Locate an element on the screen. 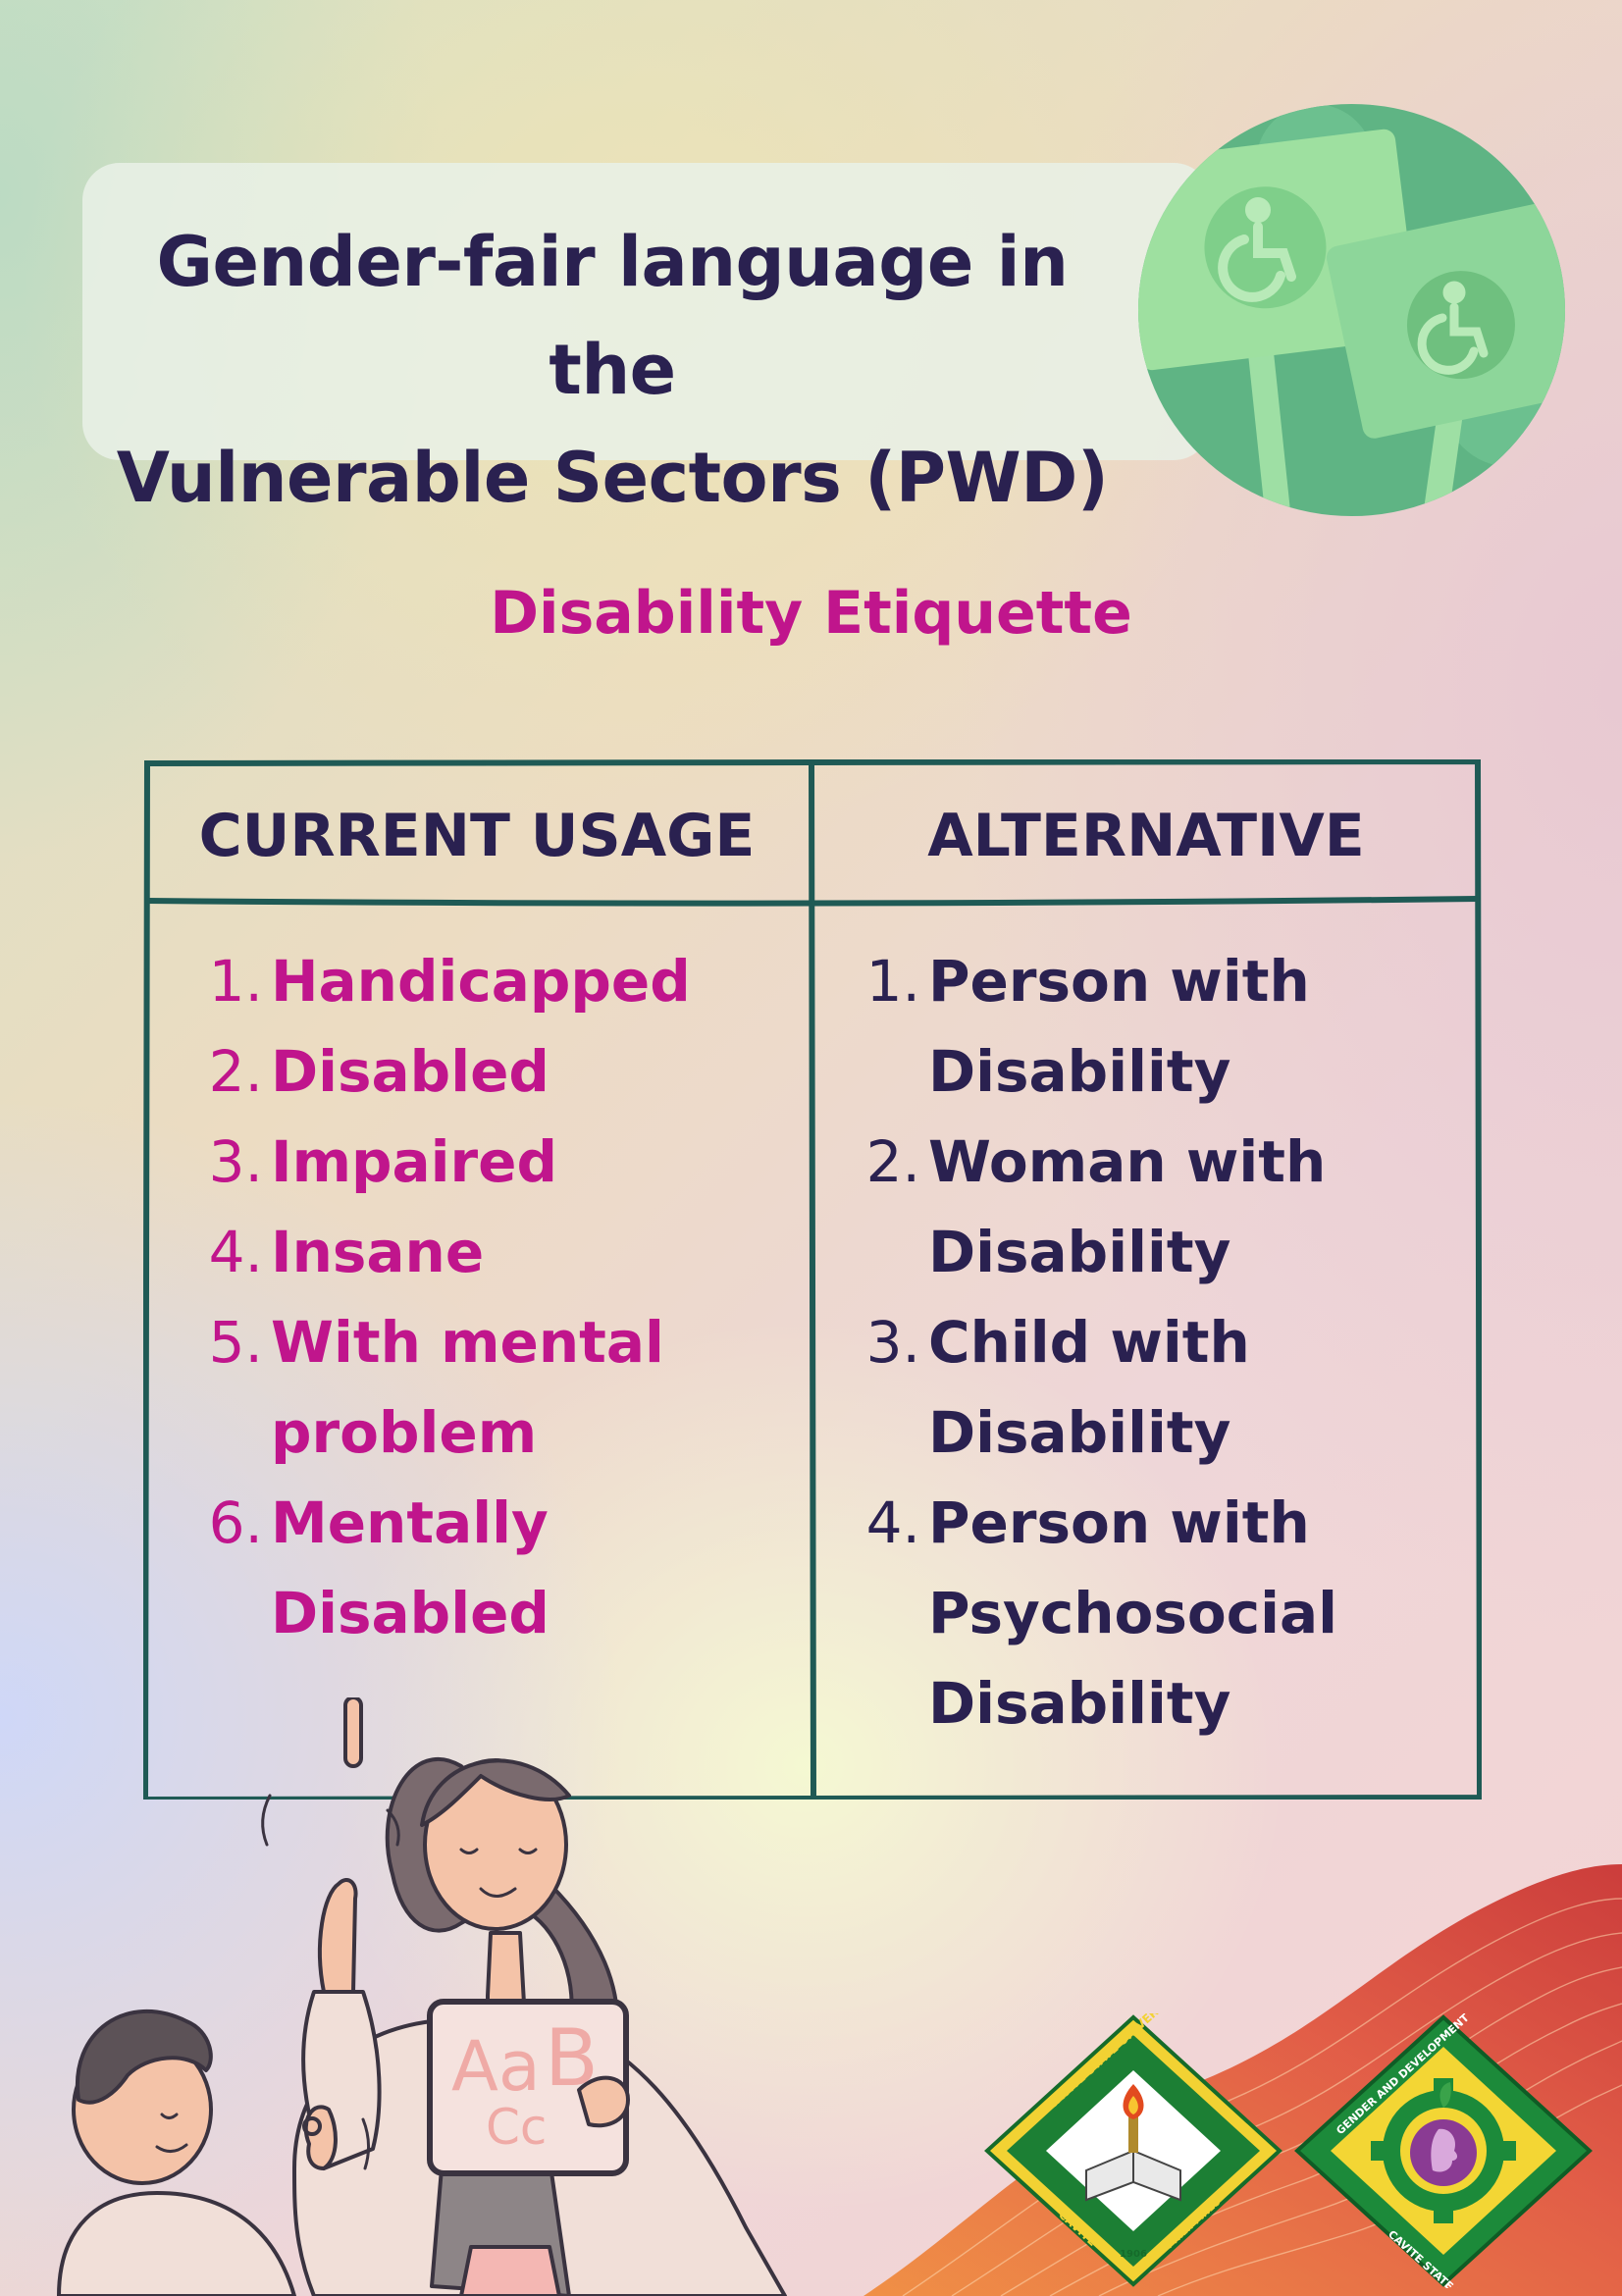 The width and height of the screenshot is (1622, 2296). card-letter-a: Aa is located at coordinates (496, 2066).